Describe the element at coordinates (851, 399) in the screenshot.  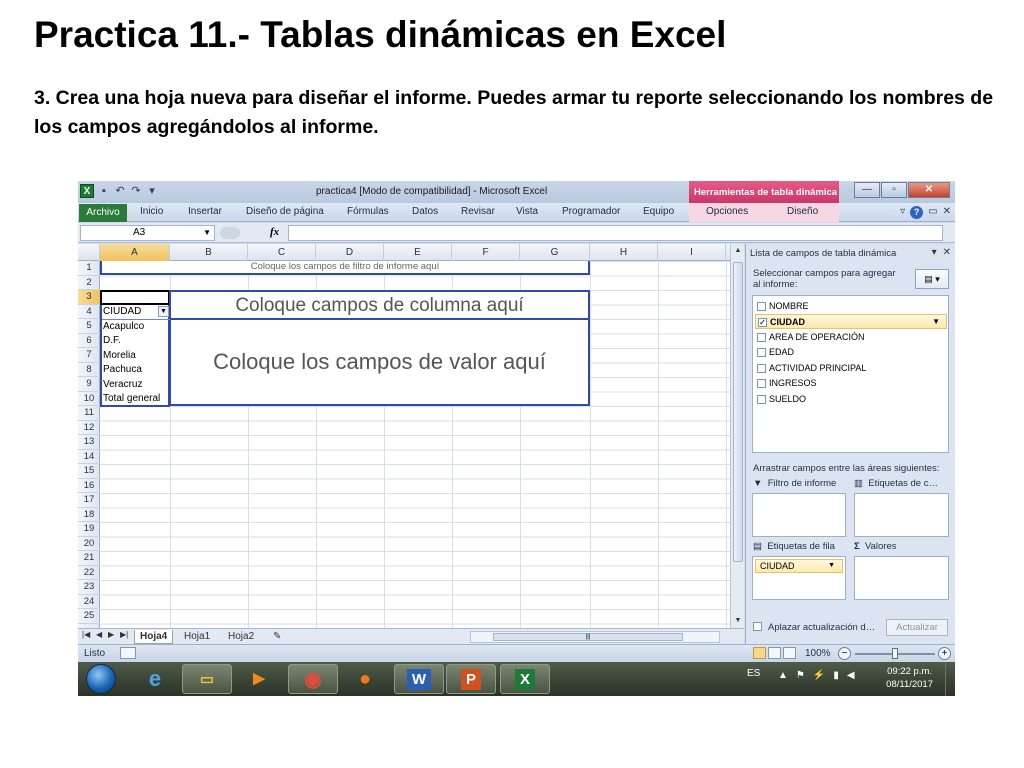
I see `field-item-sueldo: SUELDO` at that location.